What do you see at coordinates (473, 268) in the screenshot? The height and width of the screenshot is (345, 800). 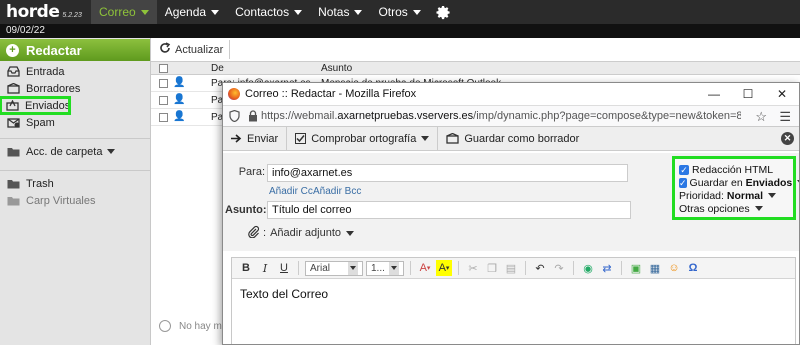 I see `cut-icon: ✂` at bounding box center [473, 268].